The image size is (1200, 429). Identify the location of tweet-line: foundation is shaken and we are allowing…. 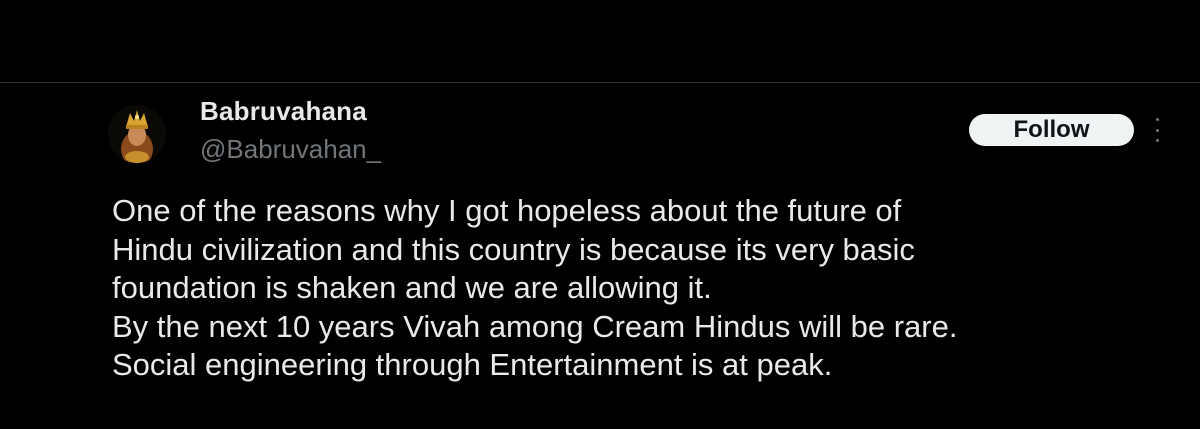
(412, 287).